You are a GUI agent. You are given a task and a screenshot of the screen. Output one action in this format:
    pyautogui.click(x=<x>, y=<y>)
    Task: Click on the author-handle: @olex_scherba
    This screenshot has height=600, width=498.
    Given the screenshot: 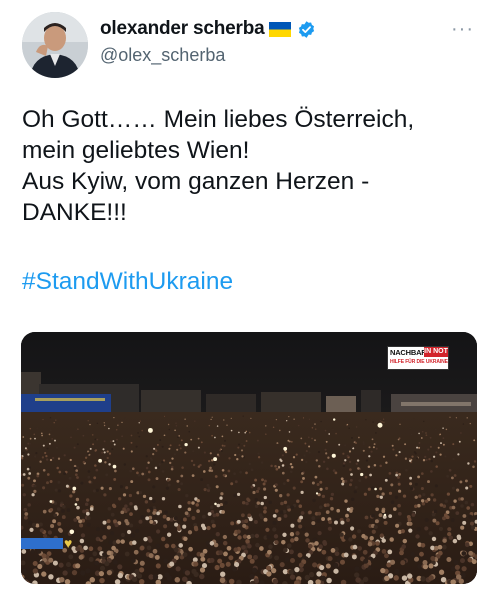 What is the action you would take?
    pyautogui.click(x=162, y=55)
    